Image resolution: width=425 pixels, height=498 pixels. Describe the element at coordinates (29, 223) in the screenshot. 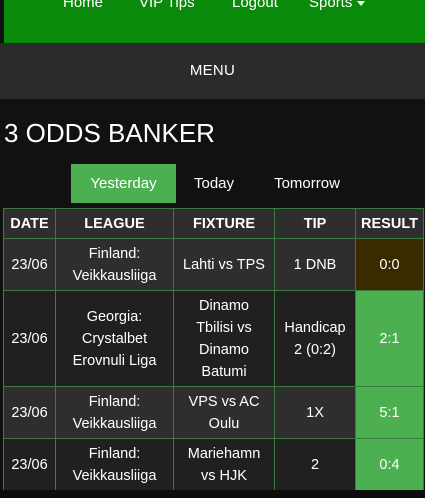

I see `col-header-date: DATE` at that location.